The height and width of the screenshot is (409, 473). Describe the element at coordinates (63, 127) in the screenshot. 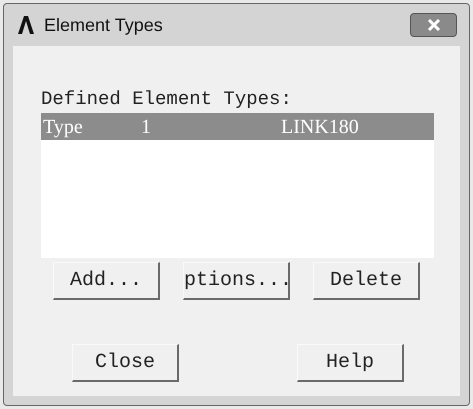

I see `list-cell-text: Type` at that location.